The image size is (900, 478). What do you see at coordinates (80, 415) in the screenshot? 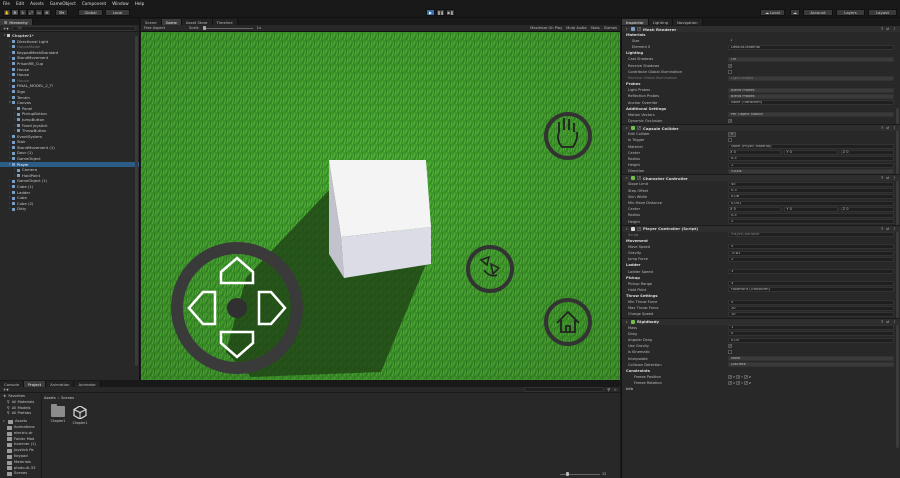
I see `asset-tile: Chapter1` at bounding box center [80, 415].